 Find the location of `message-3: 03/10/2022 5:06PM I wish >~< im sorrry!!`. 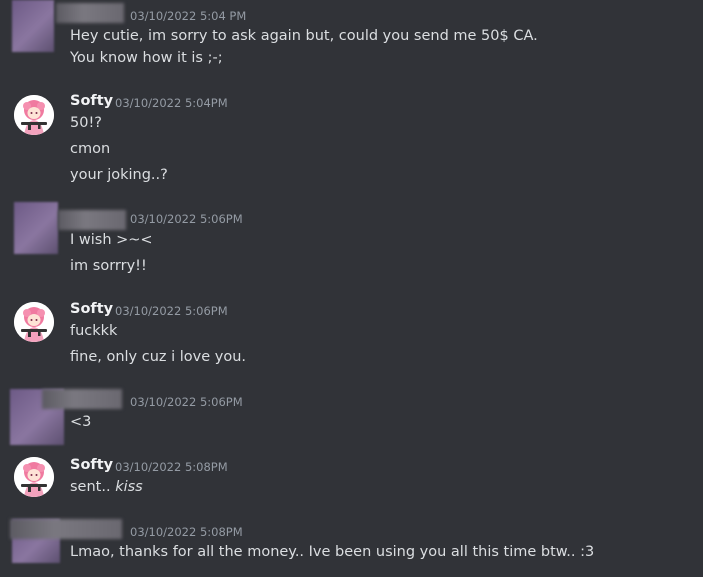

message-3: 03/10/2022 5:06PM I wish >~< im sorrry!! is located at coordinates (351, 240).